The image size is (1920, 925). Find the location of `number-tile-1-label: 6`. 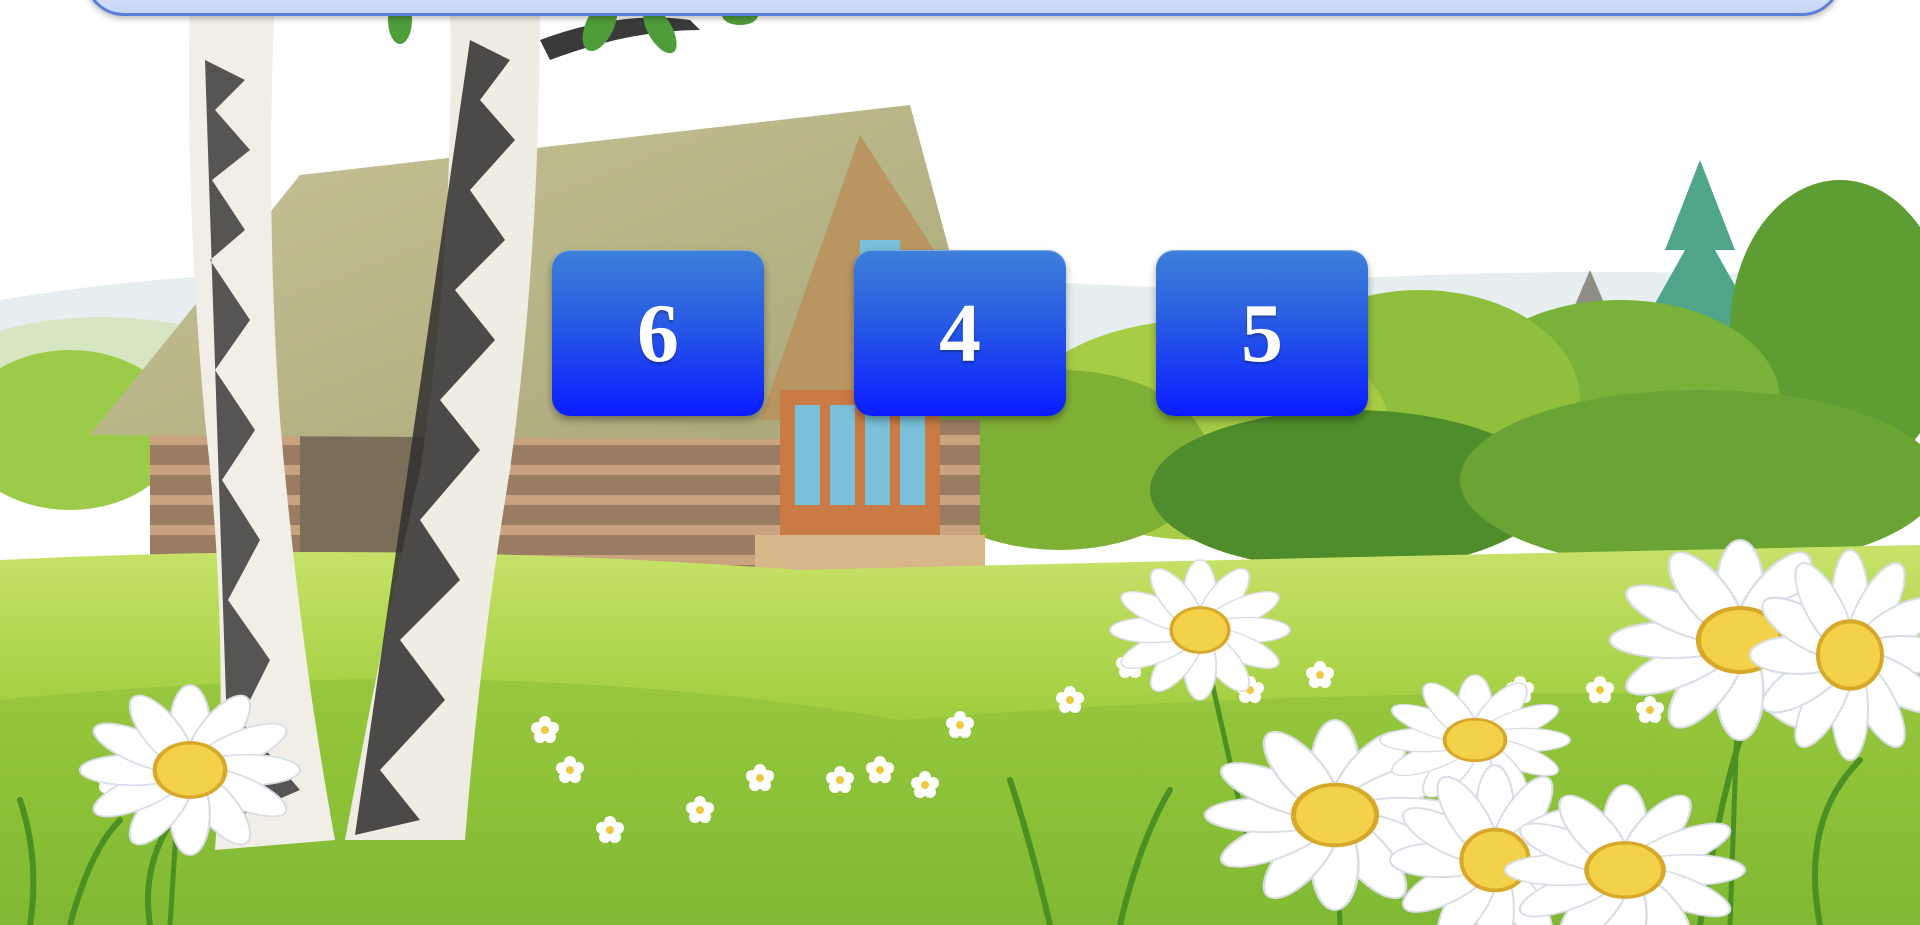

number-tile-1-label: 6 is located at coordinates (658, 333).